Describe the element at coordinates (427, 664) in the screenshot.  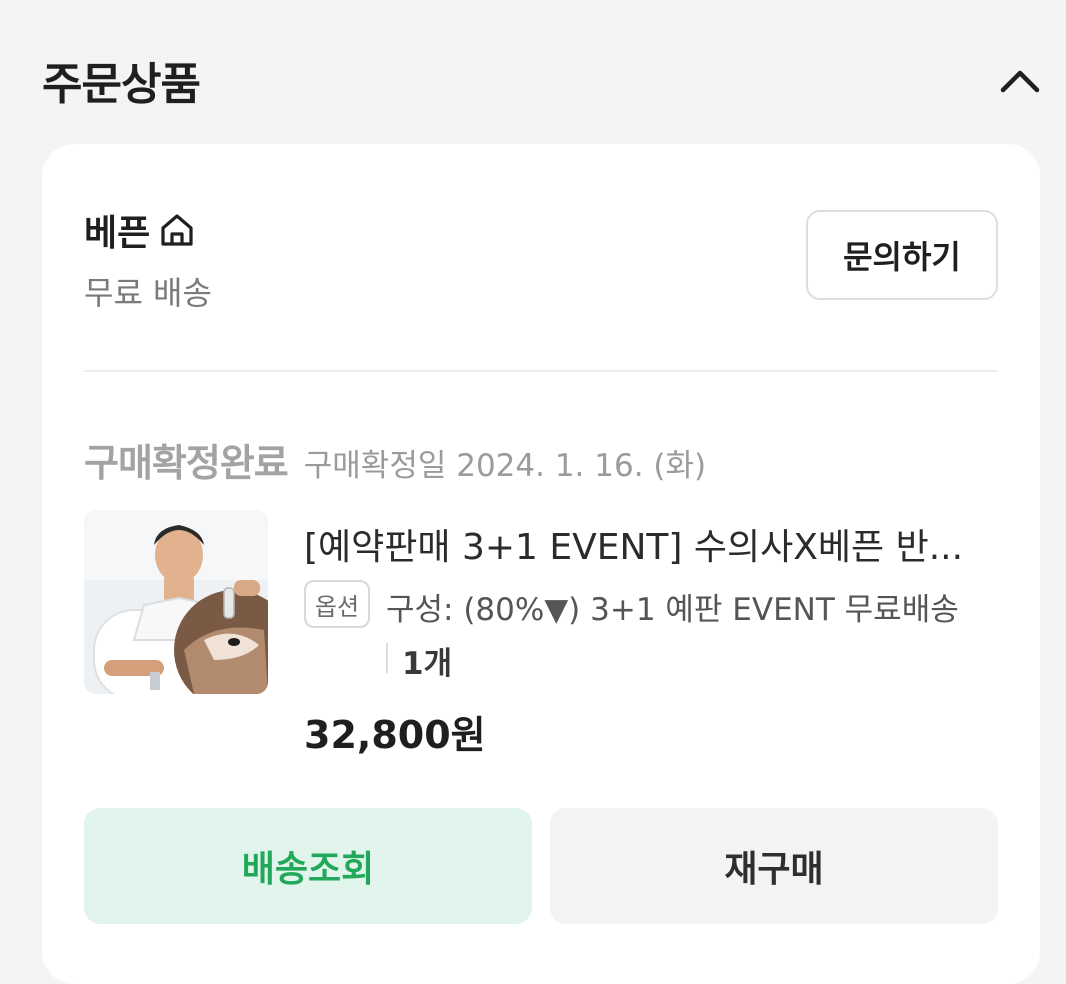
I see `quantity: 1개` at that location.